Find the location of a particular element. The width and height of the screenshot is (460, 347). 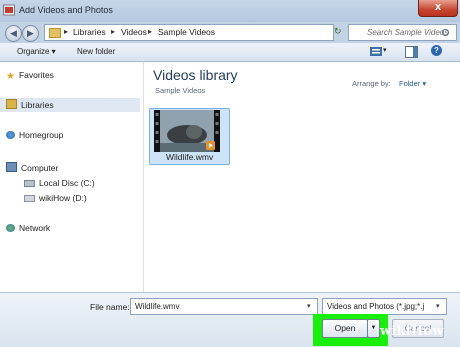

network-icon is located at coordinates (10, 228).